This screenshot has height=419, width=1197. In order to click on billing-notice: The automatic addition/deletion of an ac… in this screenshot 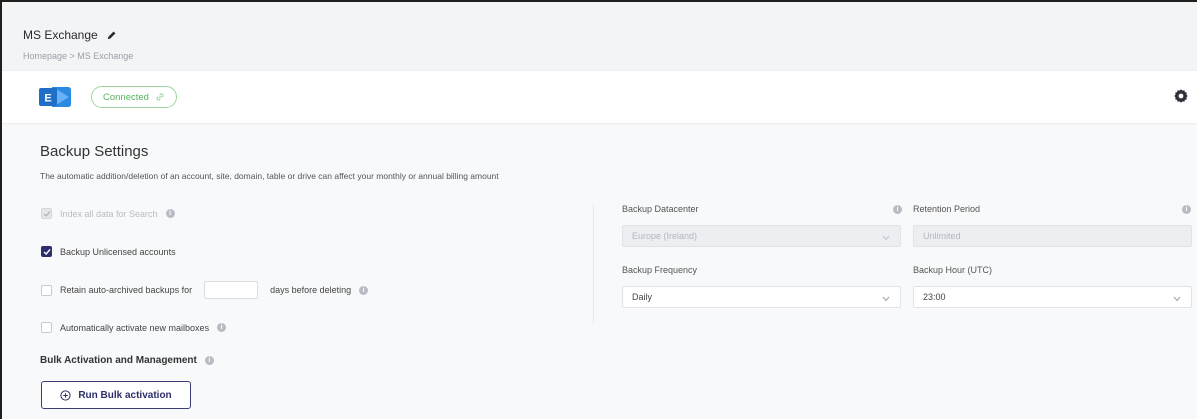, I will do `click(269, 176)`.